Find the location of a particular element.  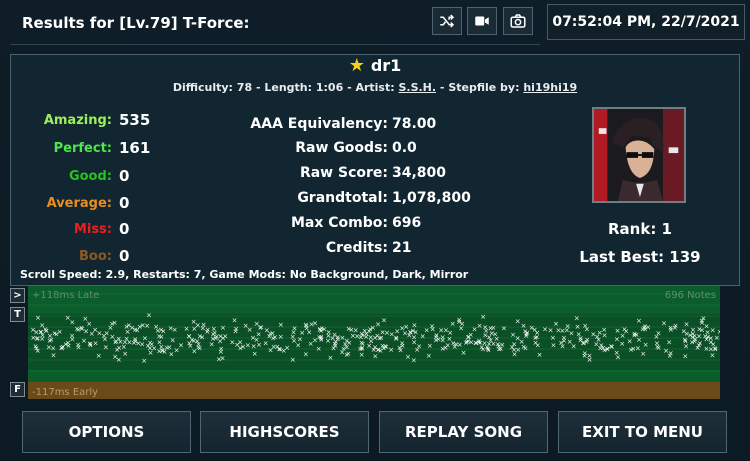

stat-raw-score-value: 34,800 is located at coordinates (419, 173).